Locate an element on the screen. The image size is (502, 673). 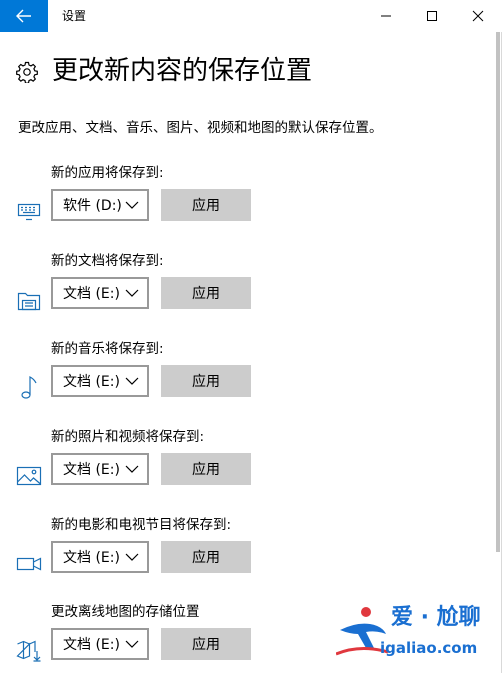
page-header is located at coordinates (27, 72).